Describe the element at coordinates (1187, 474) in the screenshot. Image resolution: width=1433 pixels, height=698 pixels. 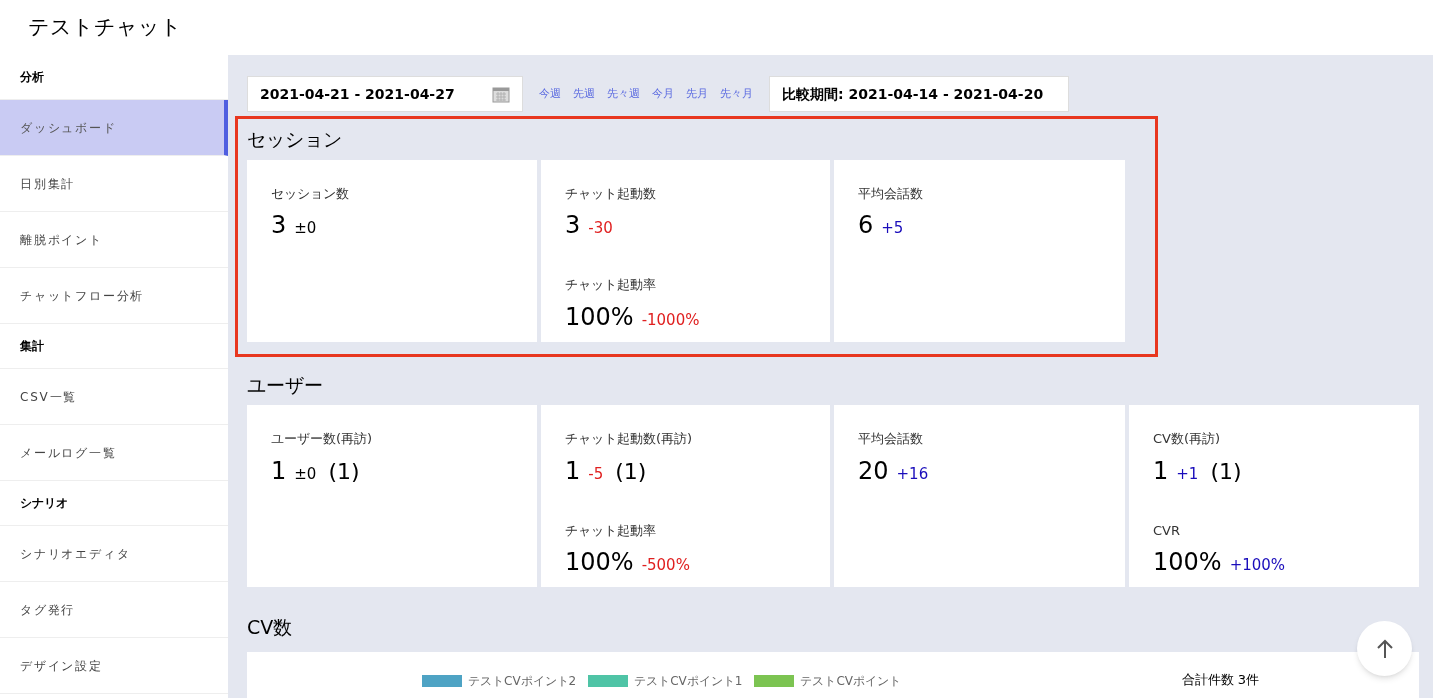
I see `metric-delta: +1` at that location.